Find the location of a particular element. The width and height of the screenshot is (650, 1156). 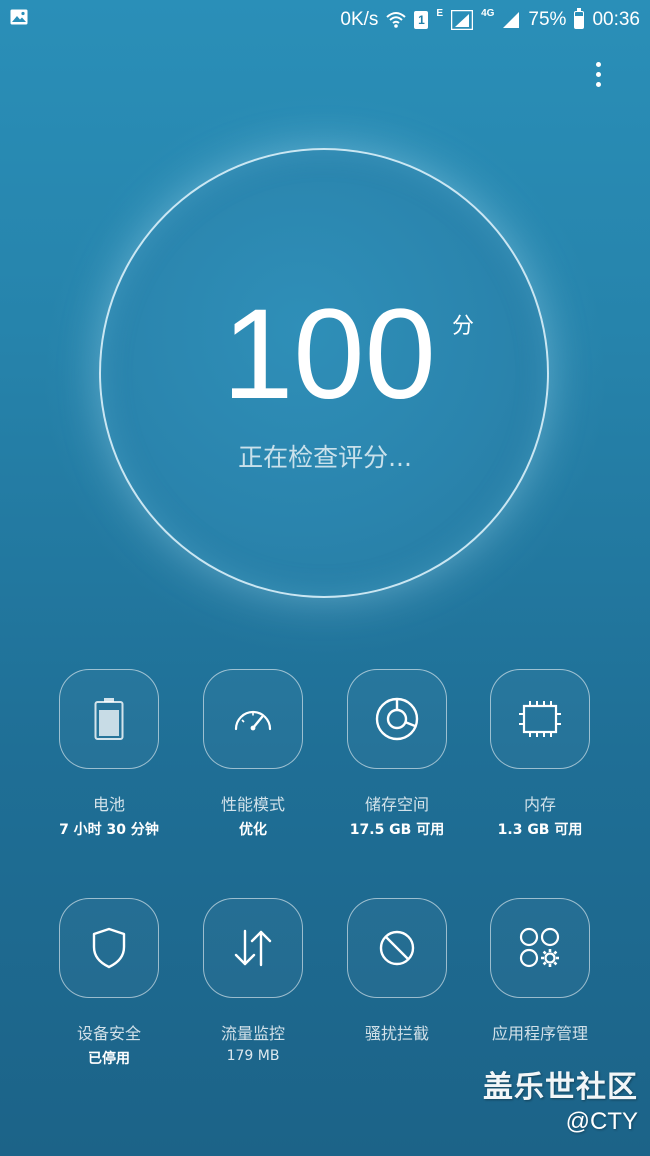

tile-block-box is located at coordinates (397, 948).